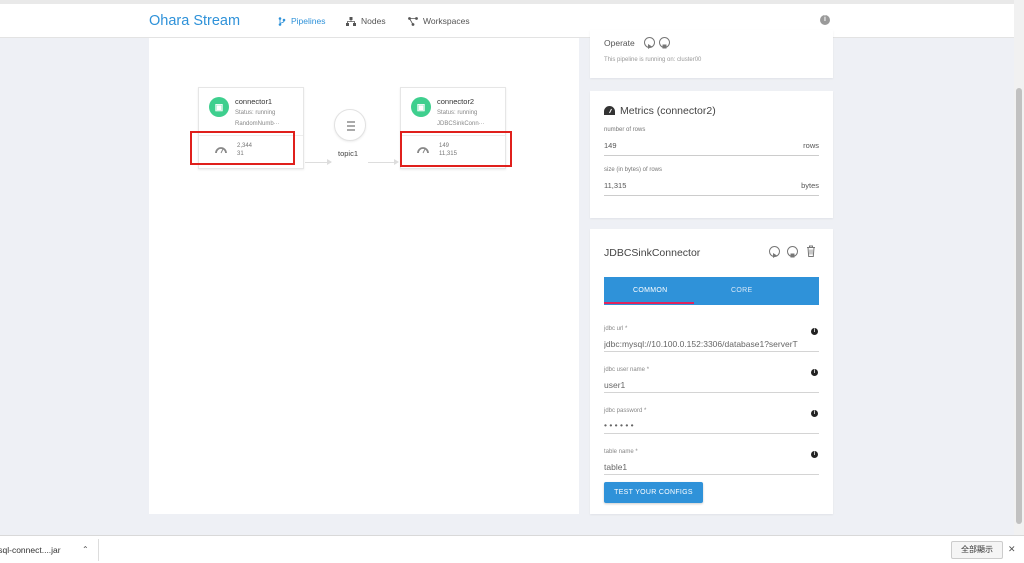 The image size is (1024, 563). Describe the element at coordinates (456, 149) in the screenshot. I see `highlight-box-connector2` at that location.